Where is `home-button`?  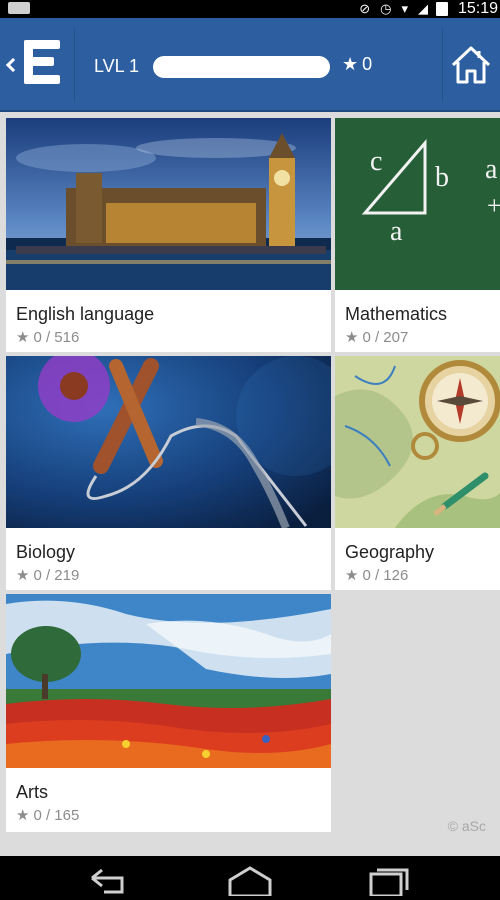 home-button is located at coordinates (471, 65).